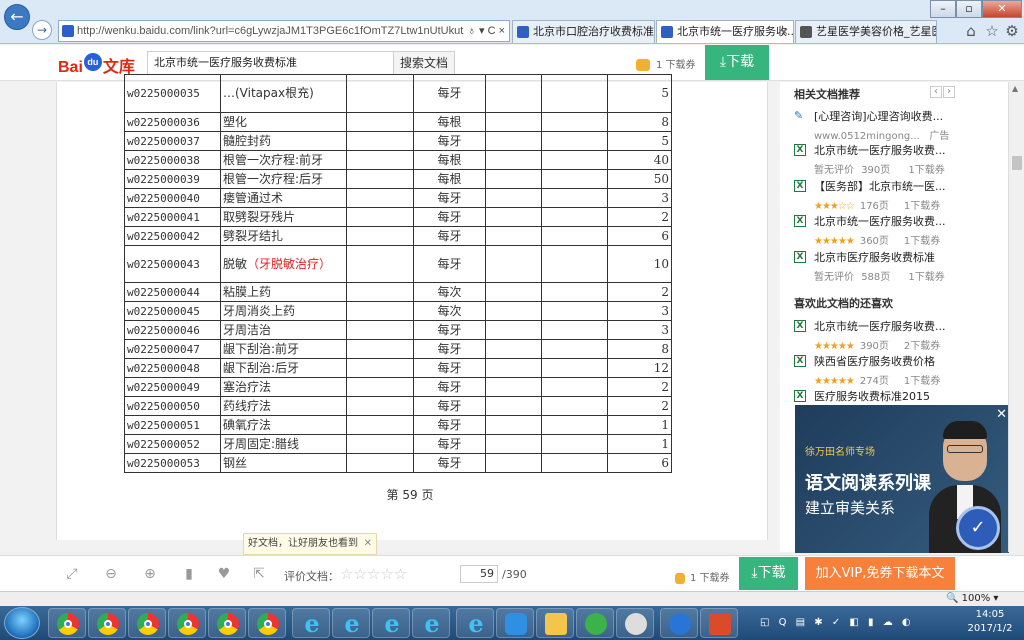 This screenshot has width=1024, height=640. Describe the element at coordinates (949, 92) in the screenshot. I see `next-arrow-icon: ›` at that location.